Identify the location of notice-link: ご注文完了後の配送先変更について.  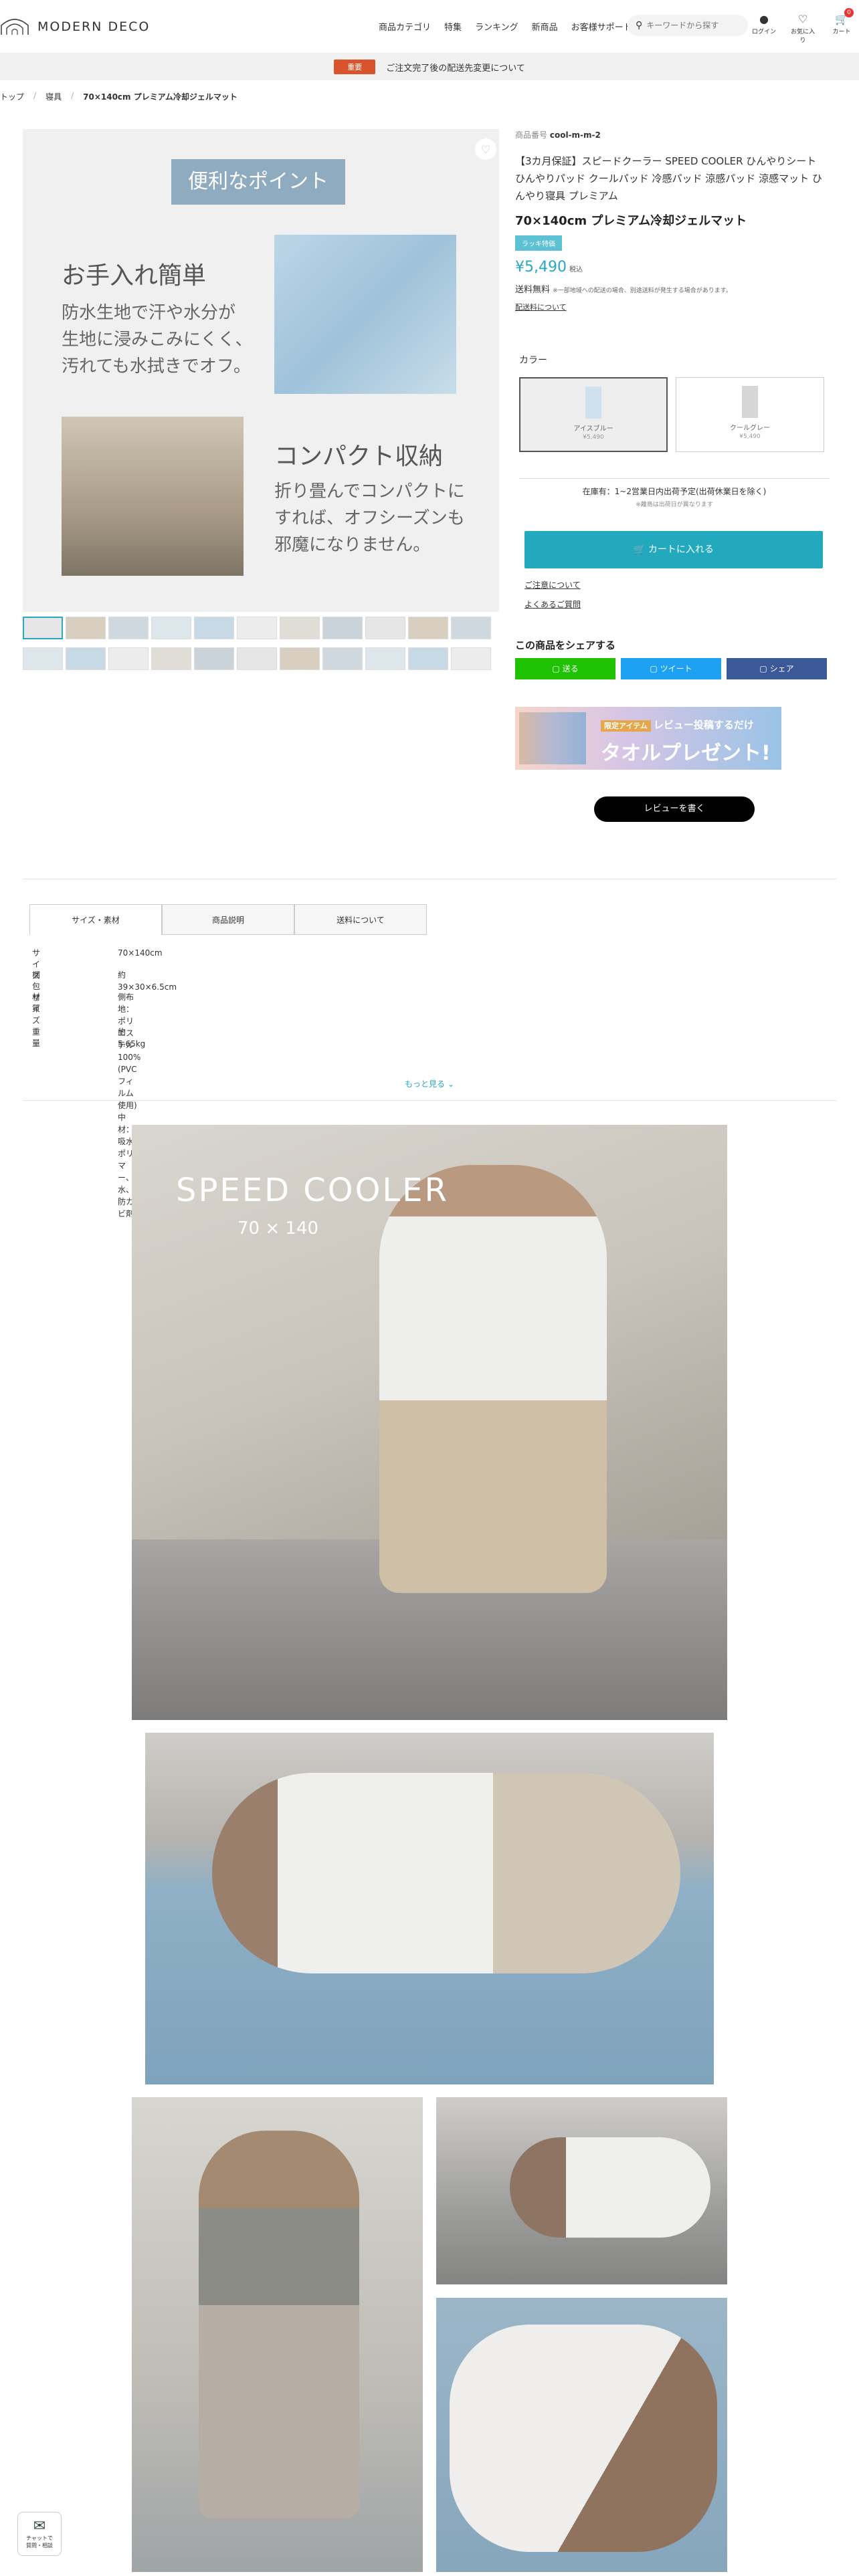
(455, 67).